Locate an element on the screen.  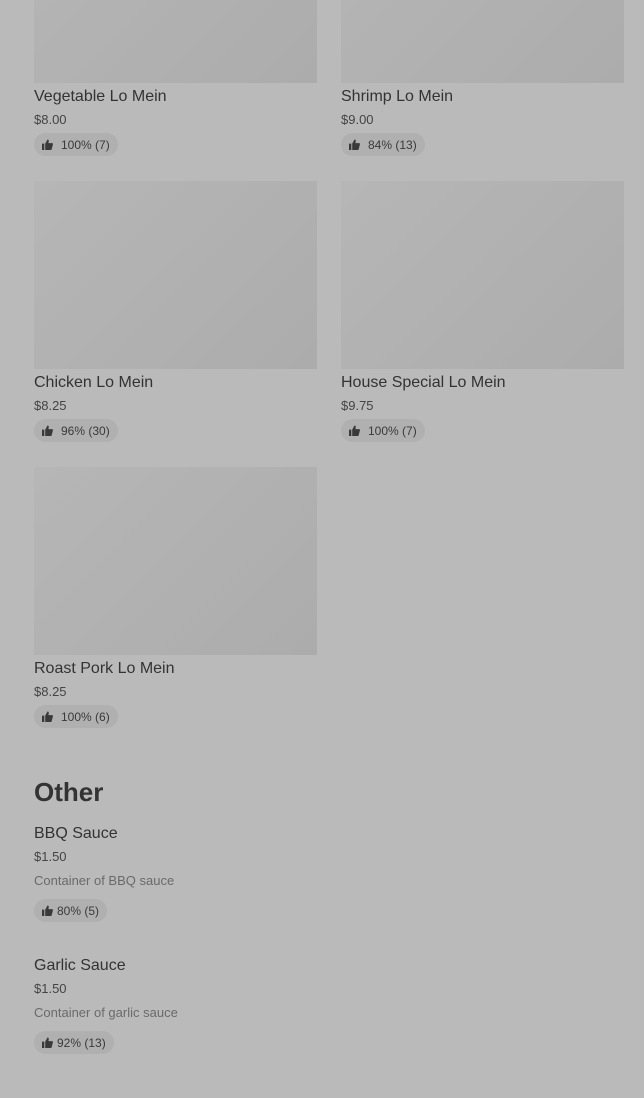
rating-badge: 100% (6) is located at coordinates (76, 716).